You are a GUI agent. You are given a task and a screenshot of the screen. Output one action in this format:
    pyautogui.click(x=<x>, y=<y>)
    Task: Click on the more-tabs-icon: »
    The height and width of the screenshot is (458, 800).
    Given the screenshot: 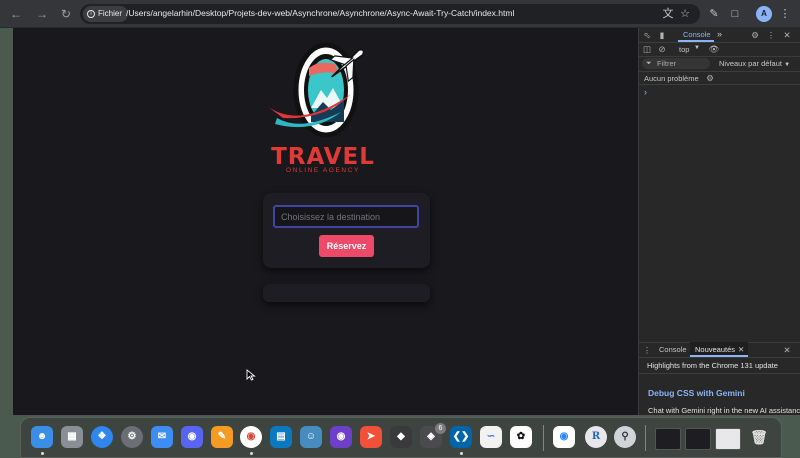 What is the action you would take?
    pyautogui.click(x=719, y=34)
    